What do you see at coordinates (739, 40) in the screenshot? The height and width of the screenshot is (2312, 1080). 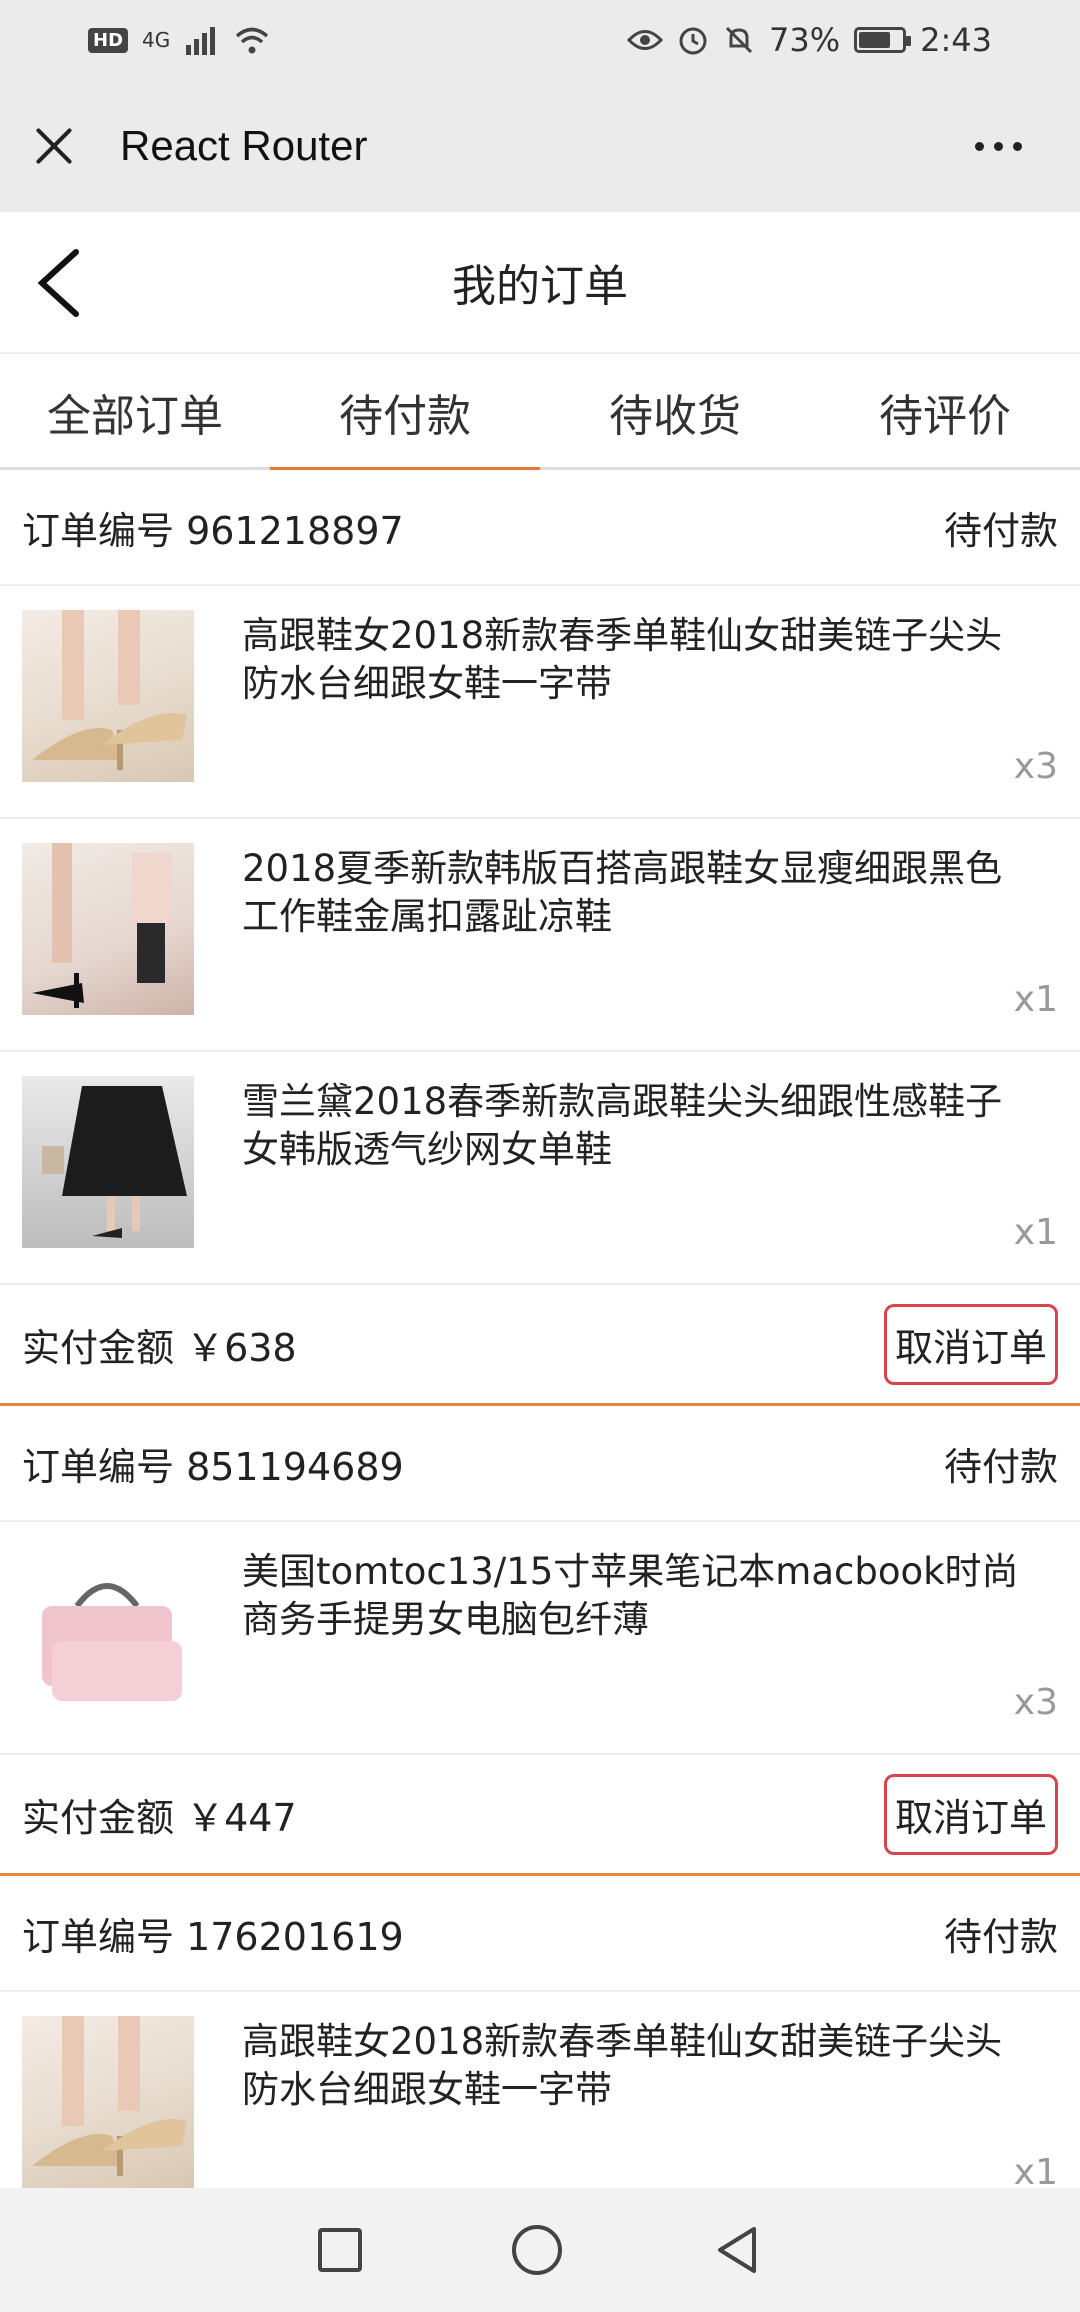 I see `mute-bell-icon` at bounding box center [739, 40].